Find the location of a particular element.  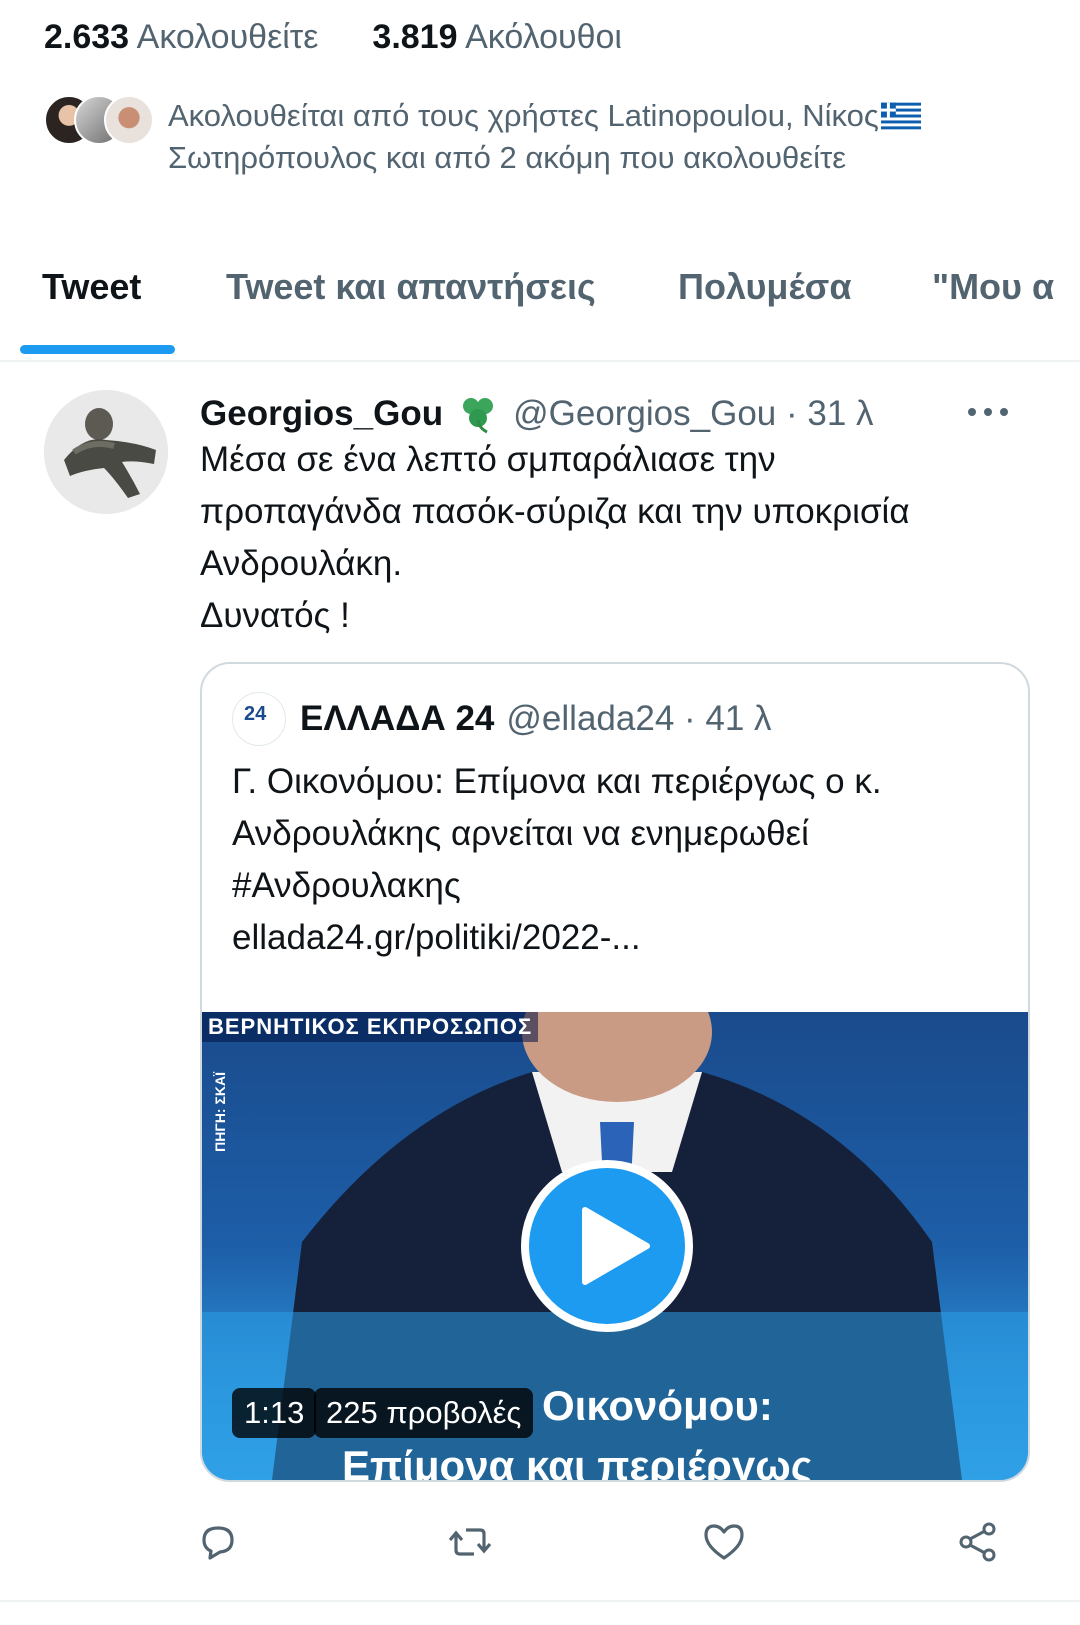

following-link: 2.633 Ακολουθείτε is located at coordinates (181, 37).